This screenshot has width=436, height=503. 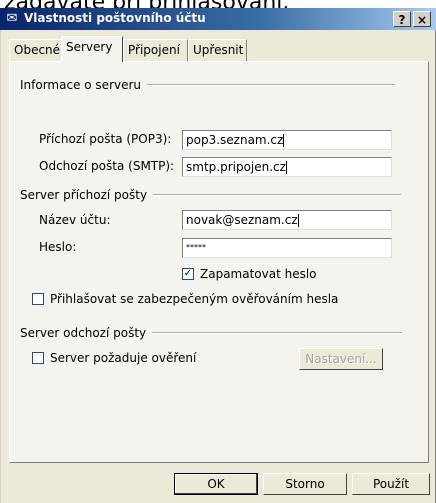 I want to click on outgoing-server-value: smtp.pripojen.cz, so click(x=236, y=167).